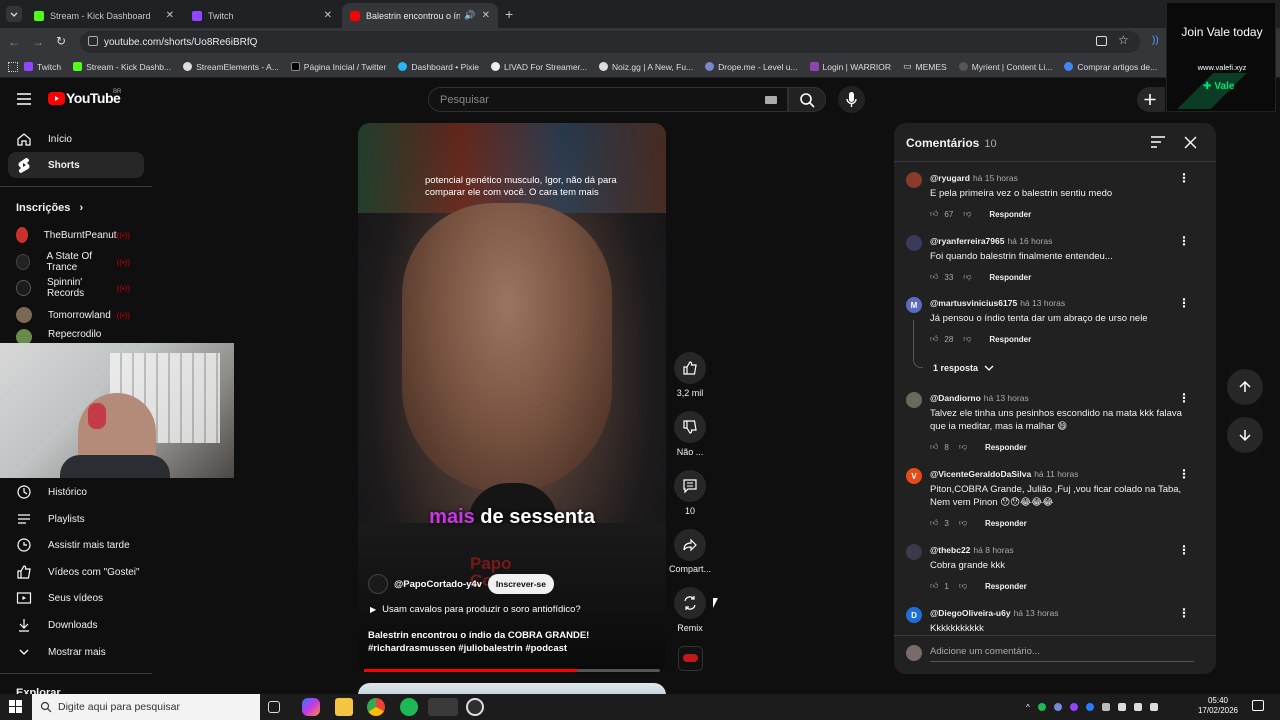 Image resolution: width=1280 pixels, height=720 pixels. Describe the element at coordinates (76, 545) in the screenshot. I see `sidebar-item-watch-later: Assistir mais tarde` at that location.